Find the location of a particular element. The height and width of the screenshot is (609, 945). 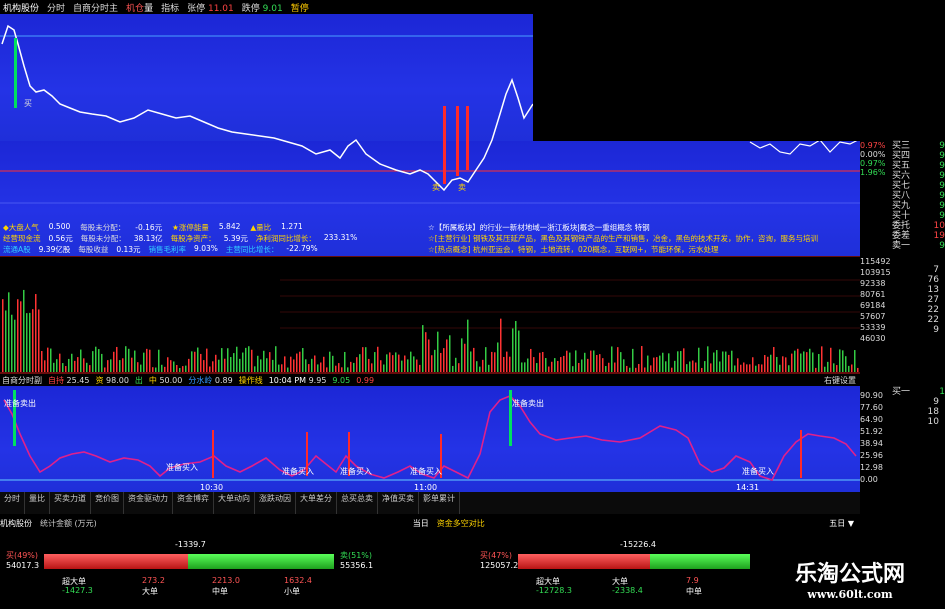

right-name-1: 中单 is located at coordinates (694, 591).